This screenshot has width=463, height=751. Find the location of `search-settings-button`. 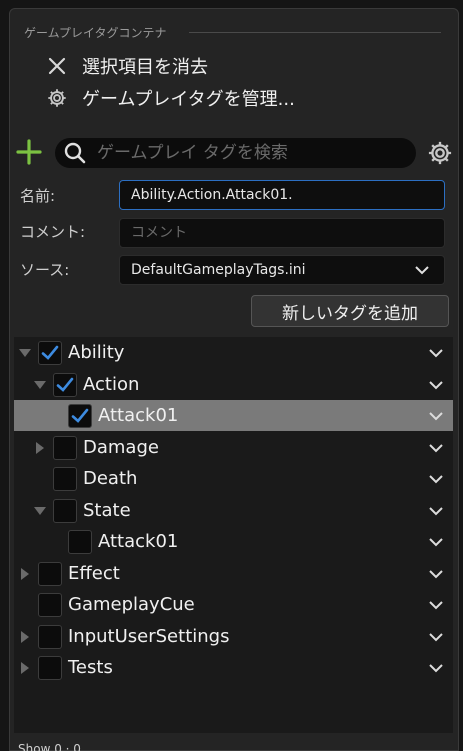

search-settings-button is located at coordinates (440, 153).